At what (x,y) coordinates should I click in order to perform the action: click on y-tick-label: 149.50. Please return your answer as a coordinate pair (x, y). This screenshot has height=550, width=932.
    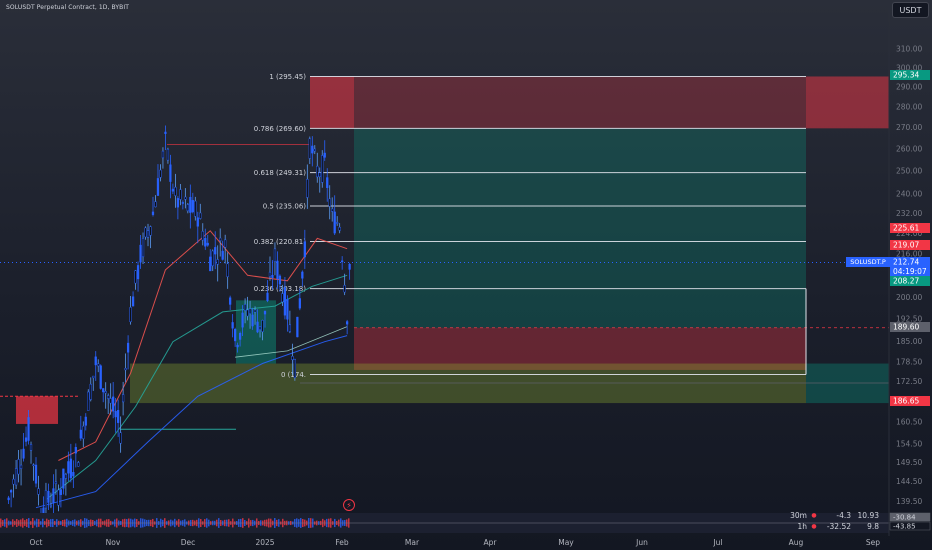
    Looking at the image, I should click on (909, 462).